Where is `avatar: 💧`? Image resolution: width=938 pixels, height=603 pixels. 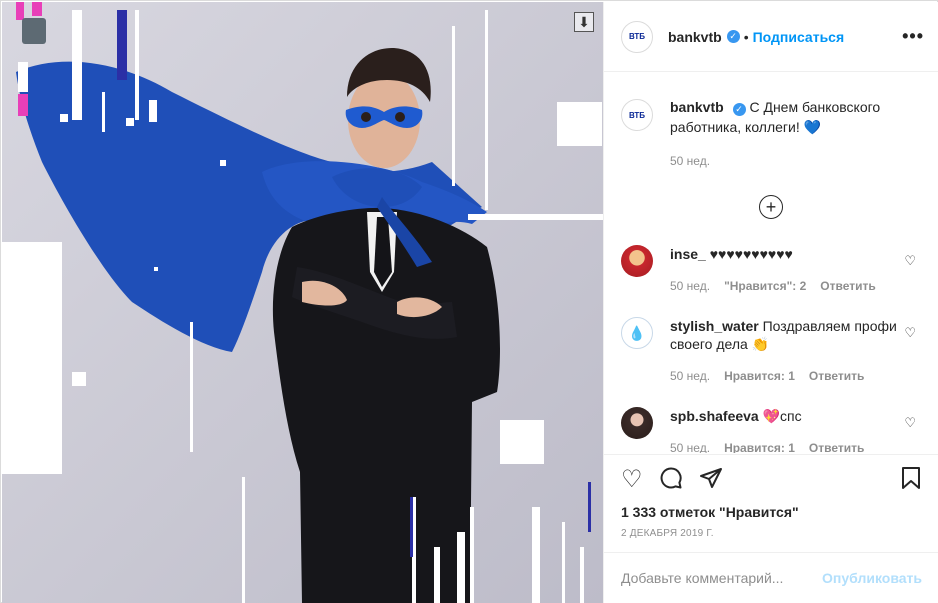 avatar: 💧 is located at coordinates (637, 333).